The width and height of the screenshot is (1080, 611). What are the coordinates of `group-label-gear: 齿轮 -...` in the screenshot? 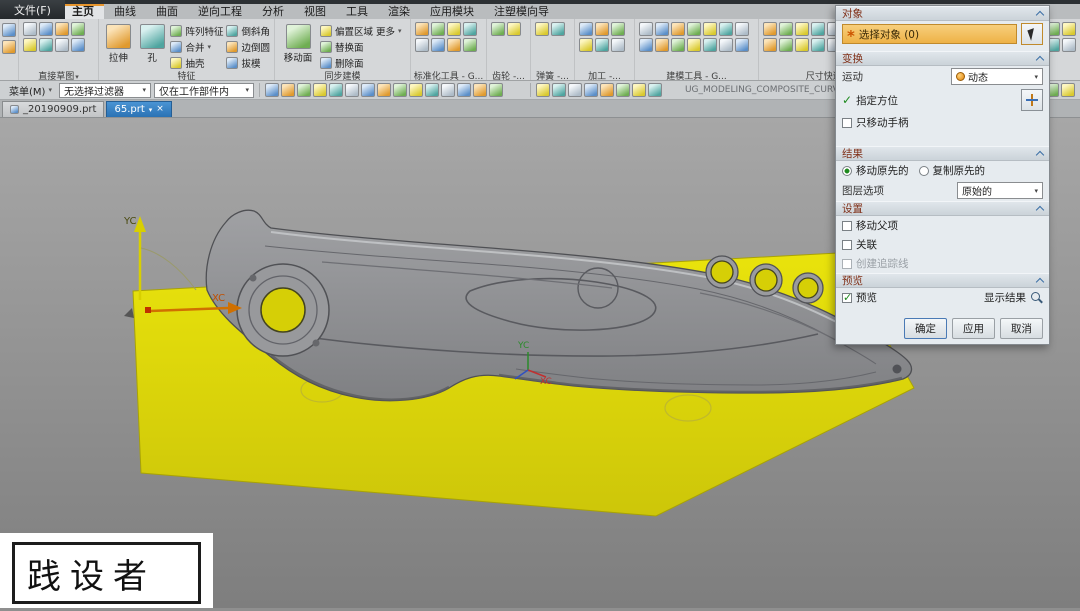 It's located at (508, 74).